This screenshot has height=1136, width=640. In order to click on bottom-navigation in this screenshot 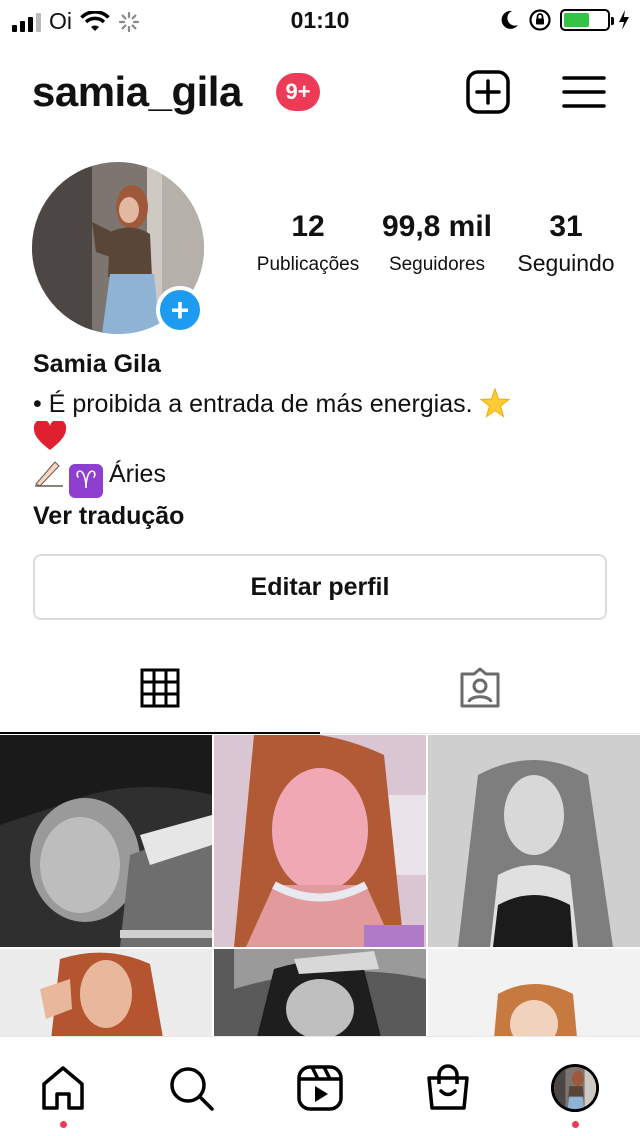, I will do `click(320, 1086)`.